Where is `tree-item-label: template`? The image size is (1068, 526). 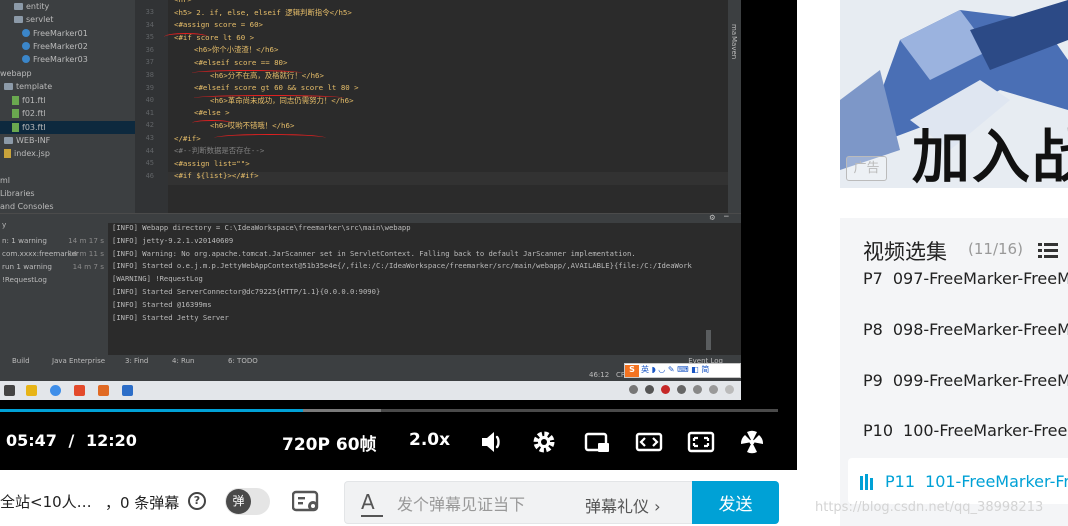
tree-item-label: template is located at coordinates (34, 86).